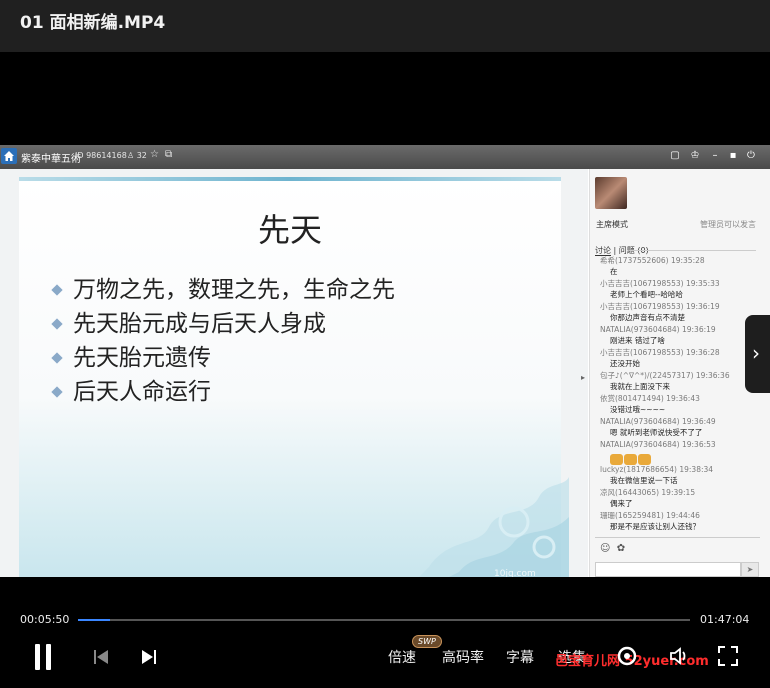 This screenshot has width=770, height=688. What do you see at coordinates (384, 620) in the screenshot?
I see `progress-bar` at bounding box center [384, 620].